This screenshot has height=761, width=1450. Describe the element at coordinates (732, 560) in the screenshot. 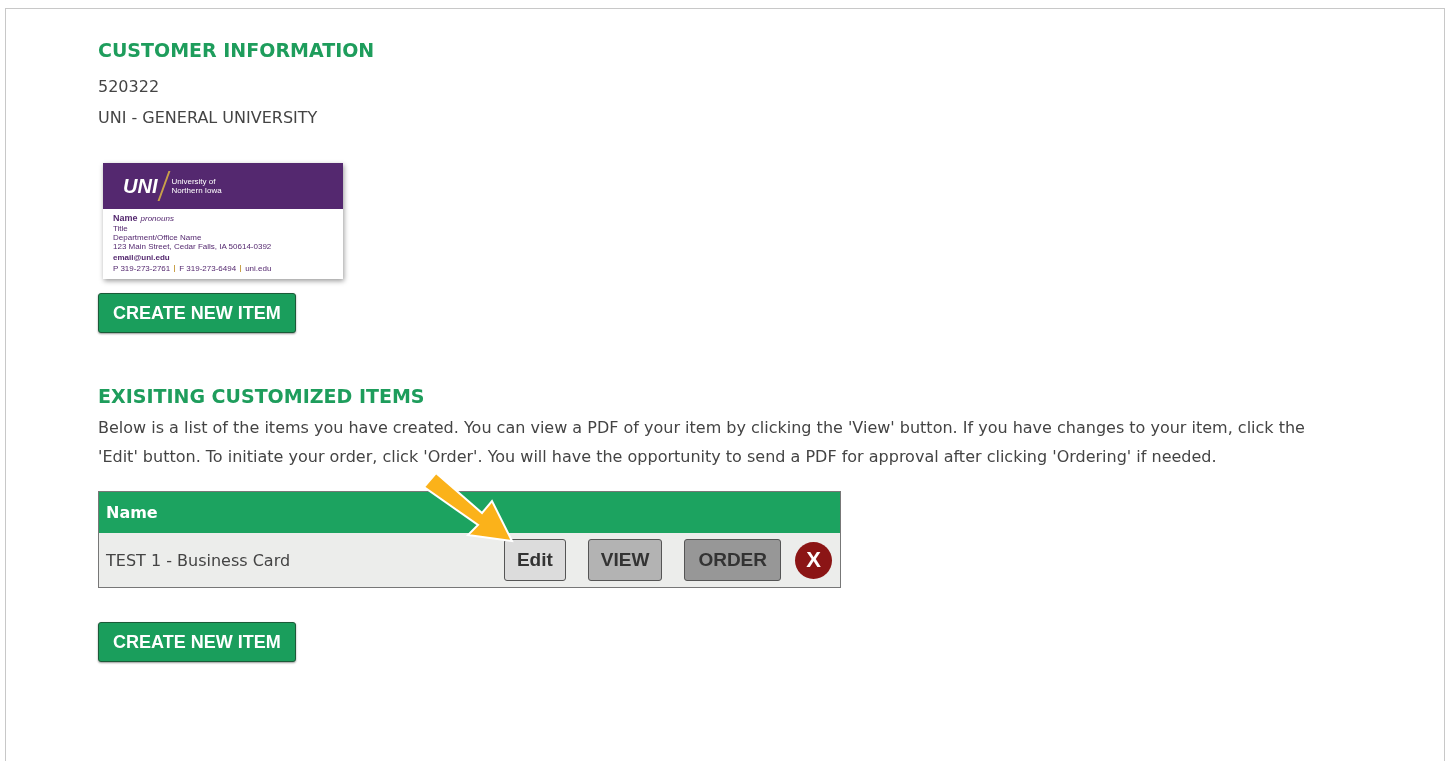

I see `order-button: ORDER` at that location.